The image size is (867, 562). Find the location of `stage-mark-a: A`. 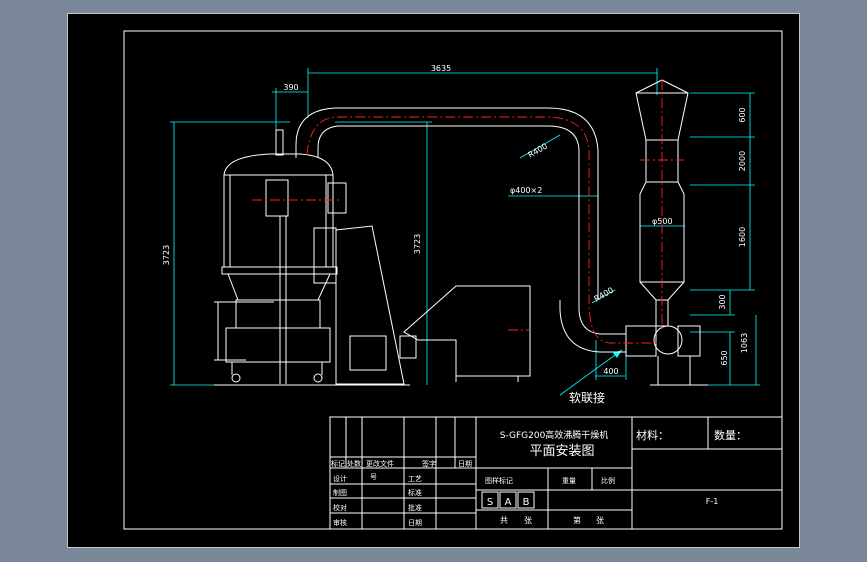

stage-mark-a: A is located at coordinates (508, 502).